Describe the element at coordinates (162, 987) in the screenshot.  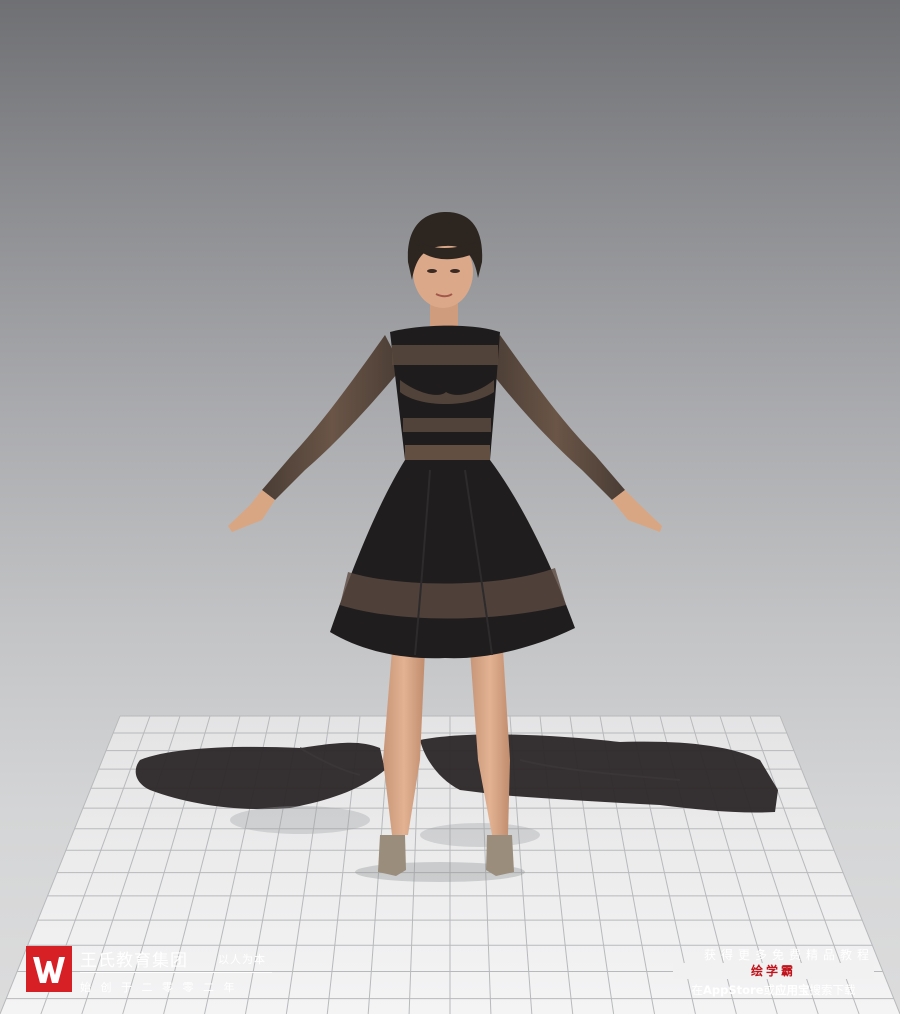
I see `brand-founded: 始创于二零零二年` at that location.